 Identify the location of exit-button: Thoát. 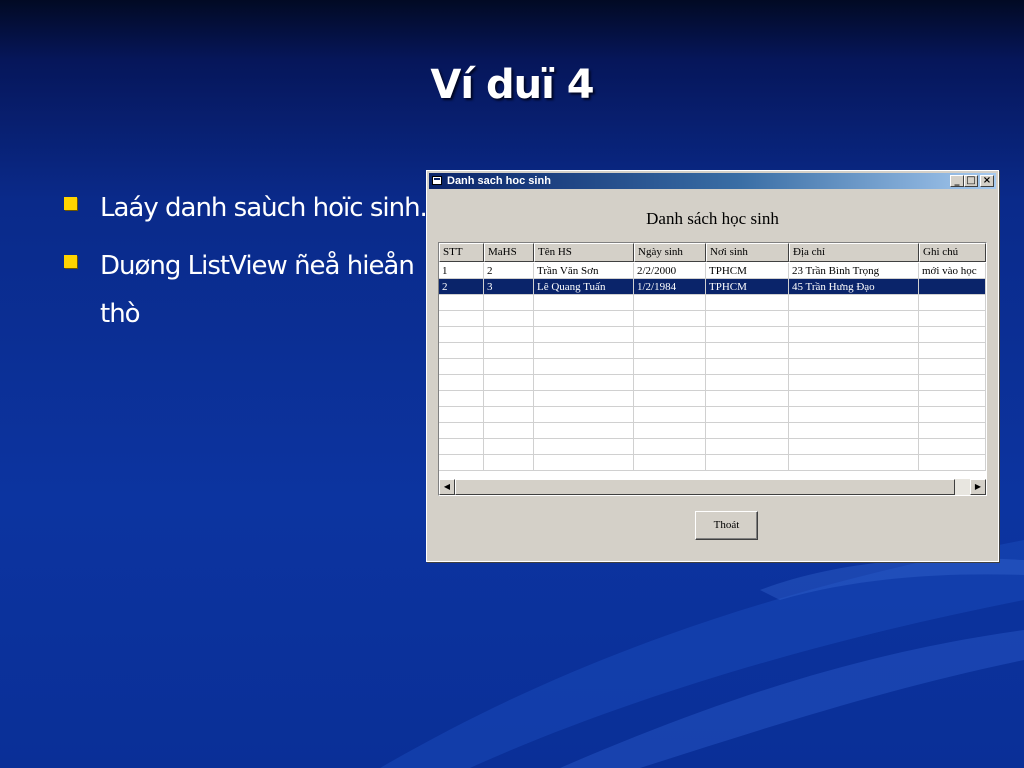
(726, 525).